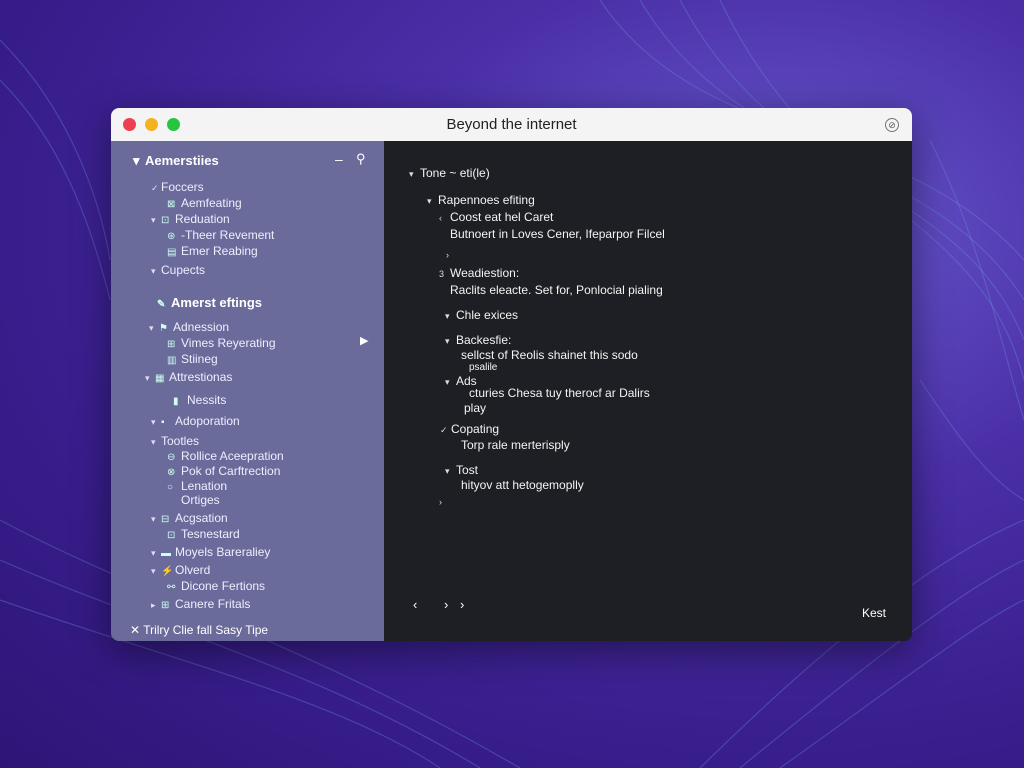 The height and width of the screenshot is (768, 1024). What do you see at coordinates (446, 604) in the screenshot?
I see `forward-button: ›` at bounding box center [446, 604].